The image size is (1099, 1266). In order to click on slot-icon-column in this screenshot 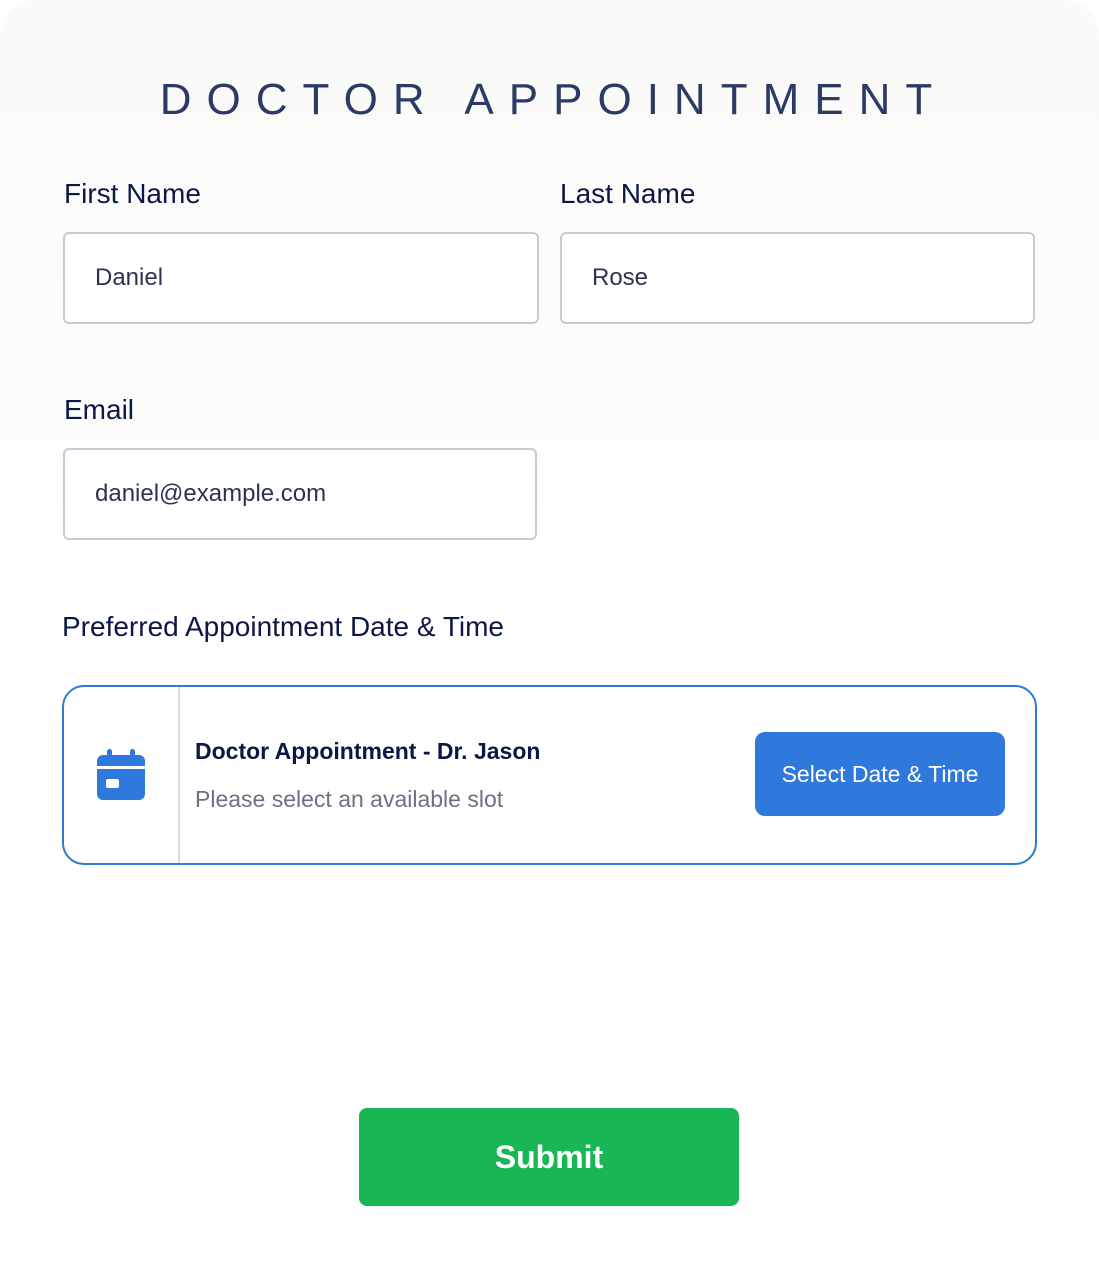, I will do `click(122, 775)`.